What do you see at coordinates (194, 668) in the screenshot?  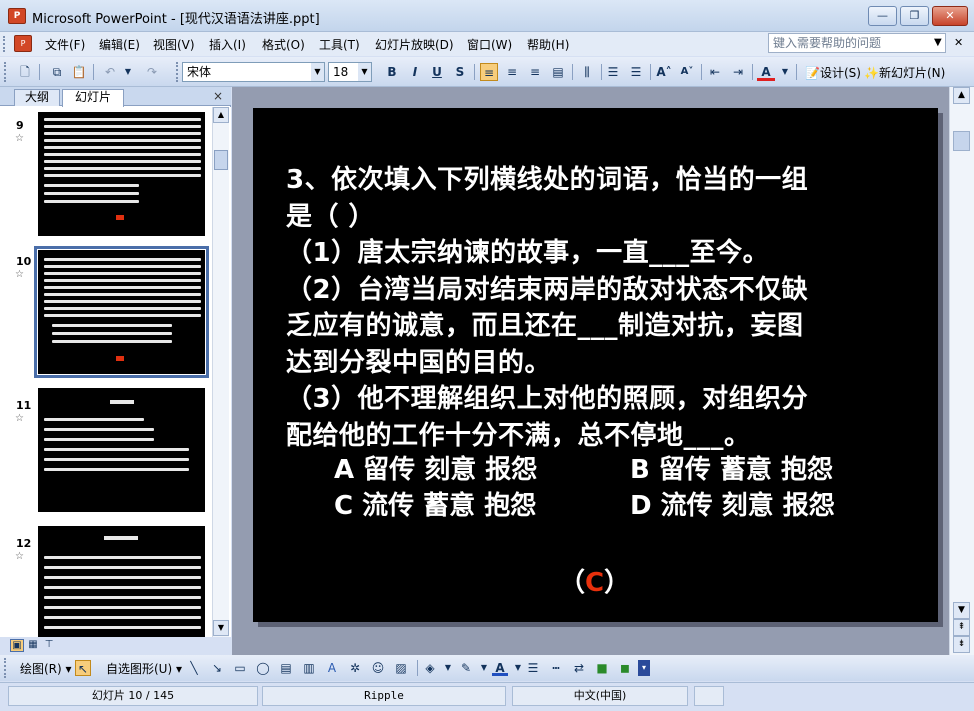 I see `line-icon: ╲` at bounding box center [194, 668].